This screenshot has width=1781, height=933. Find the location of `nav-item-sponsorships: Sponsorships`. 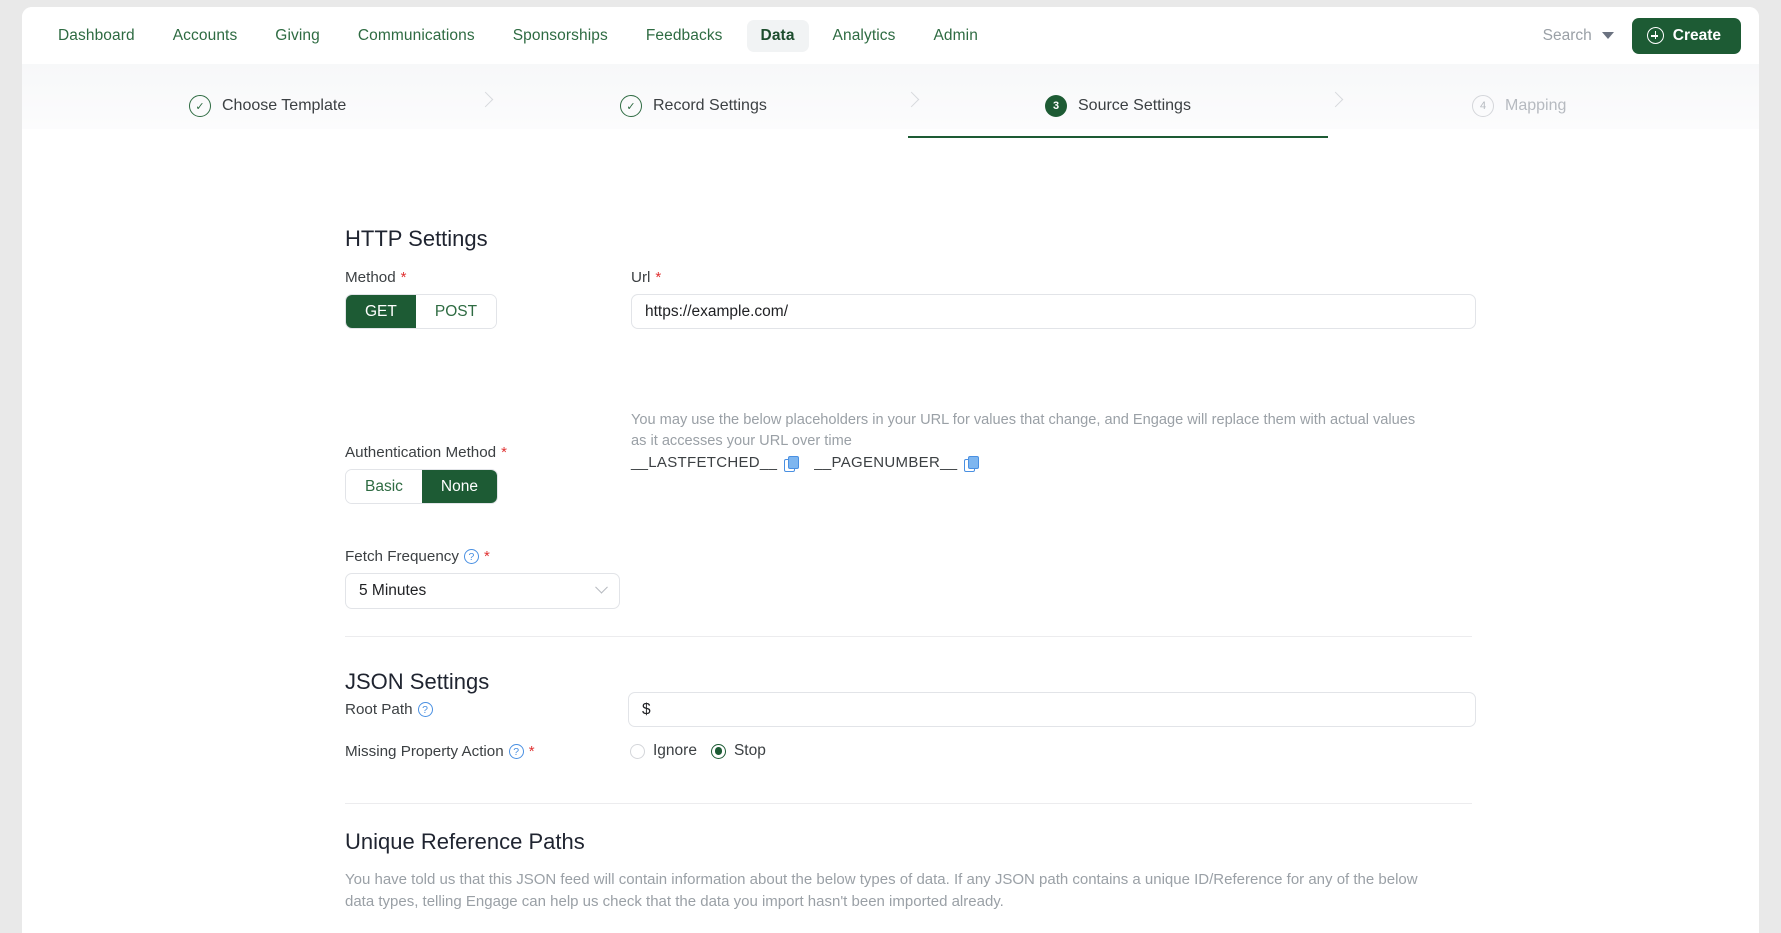

nav-item-sponsorships: Sponsorships is located at coordinates (560, 36).